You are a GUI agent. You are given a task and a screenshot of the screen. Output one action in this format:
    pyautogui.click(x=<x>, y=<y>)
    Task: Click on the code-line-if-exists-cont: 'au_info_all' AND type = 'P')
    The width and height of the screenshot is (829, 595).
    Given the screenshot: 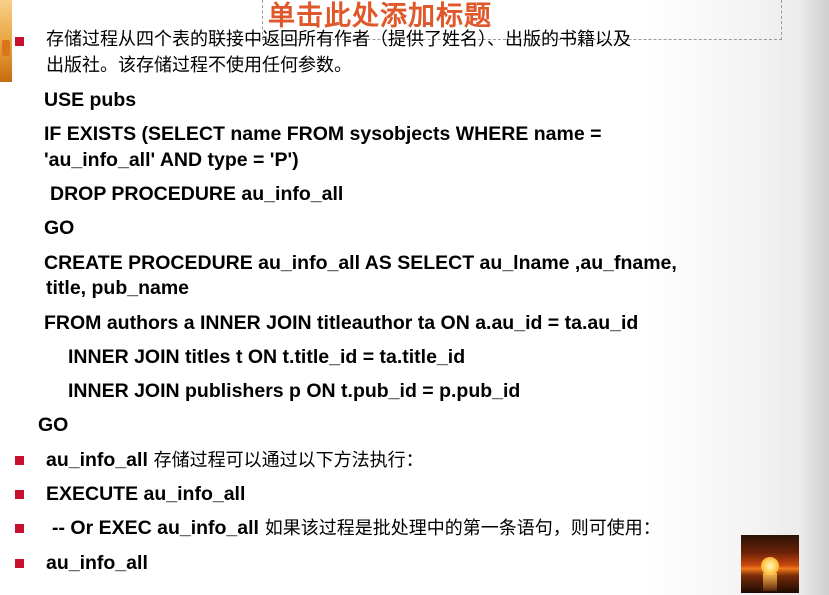 What is the action you would take?
    pyautogui.click(x=171, y=160)
    